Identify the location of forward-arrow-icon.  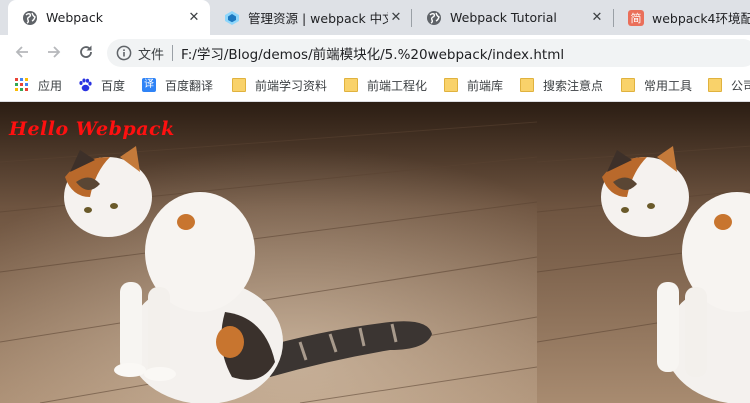
(54, 52).